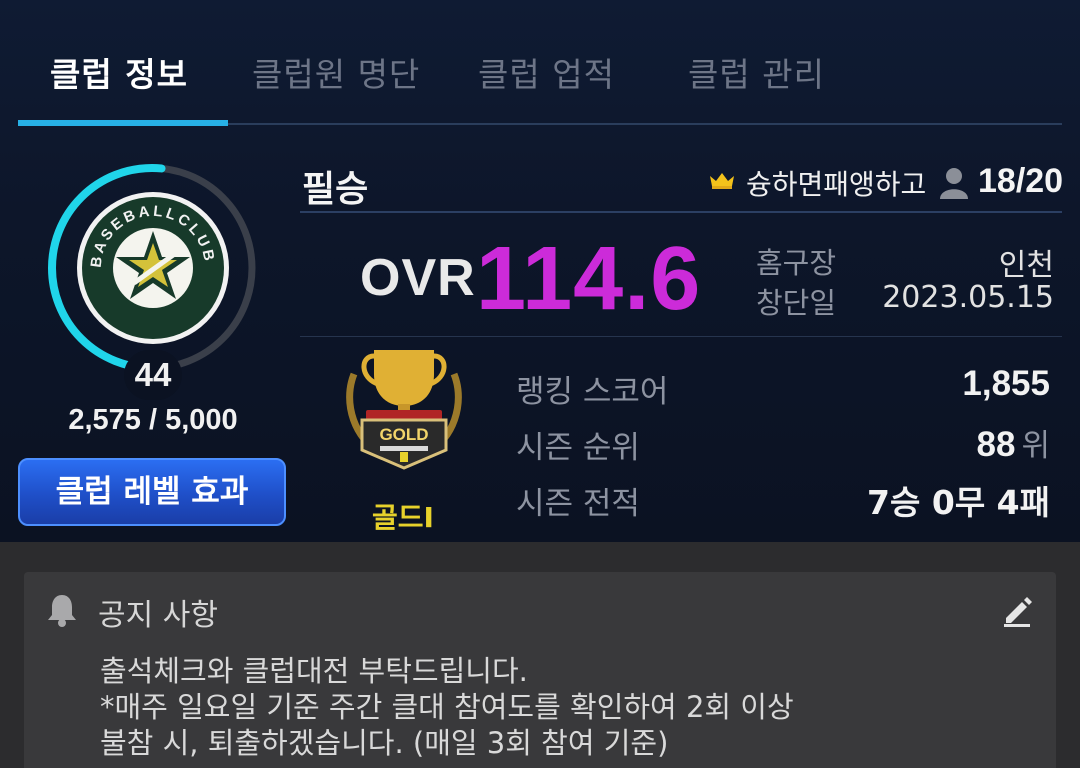 The image size is (1080, 768). Describe the element at coordinates (1026, 265) in the screenshot. I see `home-stadium-value: 인천` at that location.